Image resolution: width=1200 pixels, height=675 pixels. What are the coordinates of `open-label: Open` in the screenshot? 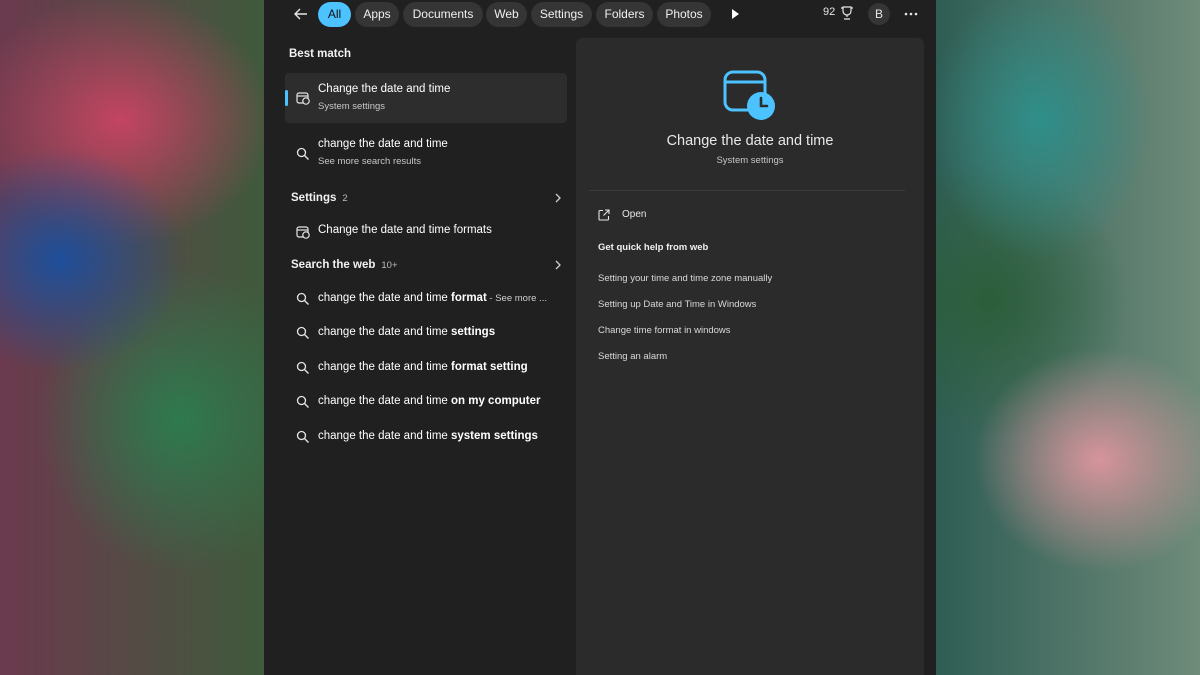 It's located at (634, 214).